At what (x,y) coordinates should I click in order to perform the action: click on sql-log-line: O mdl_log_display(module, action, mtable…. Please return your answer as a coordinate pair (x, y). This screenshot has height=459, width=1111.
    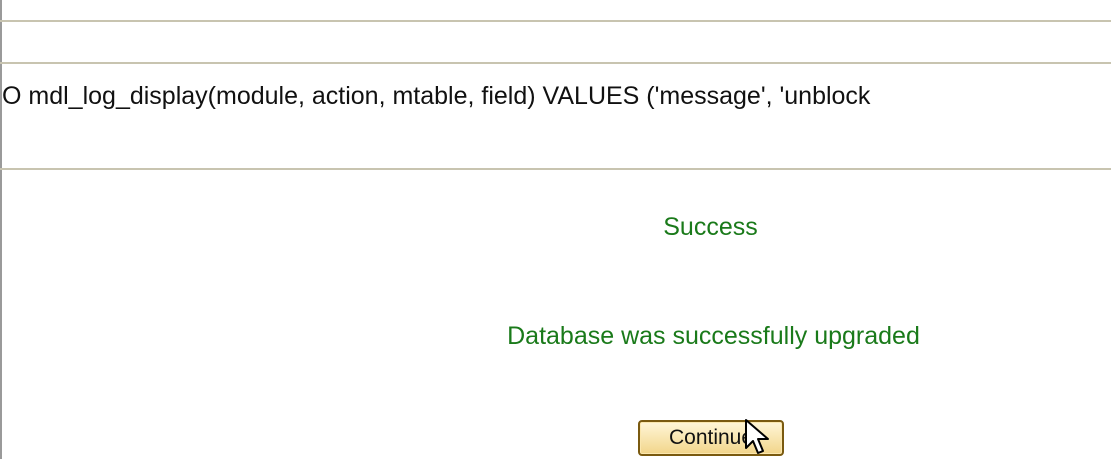
    Looking at the image, I should click on (436, 96).